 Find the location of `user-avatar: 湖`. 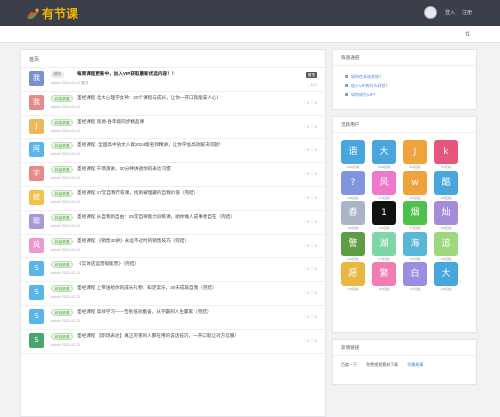

user-avatar: 湖 is located at coordinates (384, 243).